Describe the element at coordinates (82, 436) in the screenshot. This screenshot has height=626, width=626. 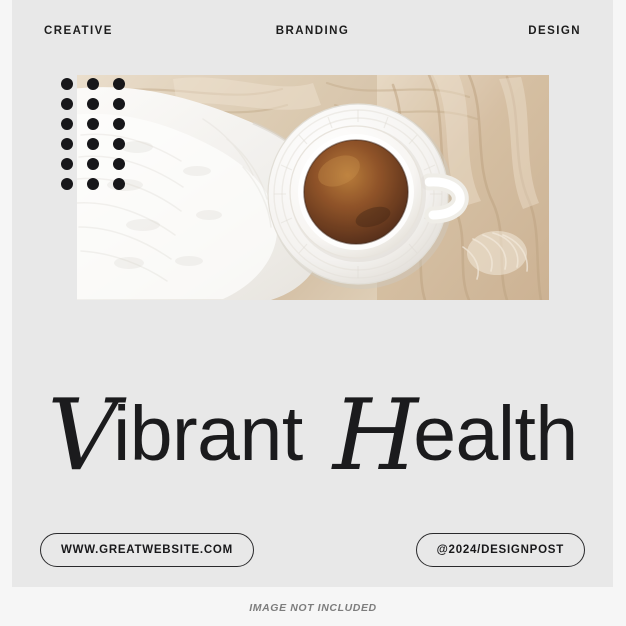
I see `title-initial-v: V` at that location.